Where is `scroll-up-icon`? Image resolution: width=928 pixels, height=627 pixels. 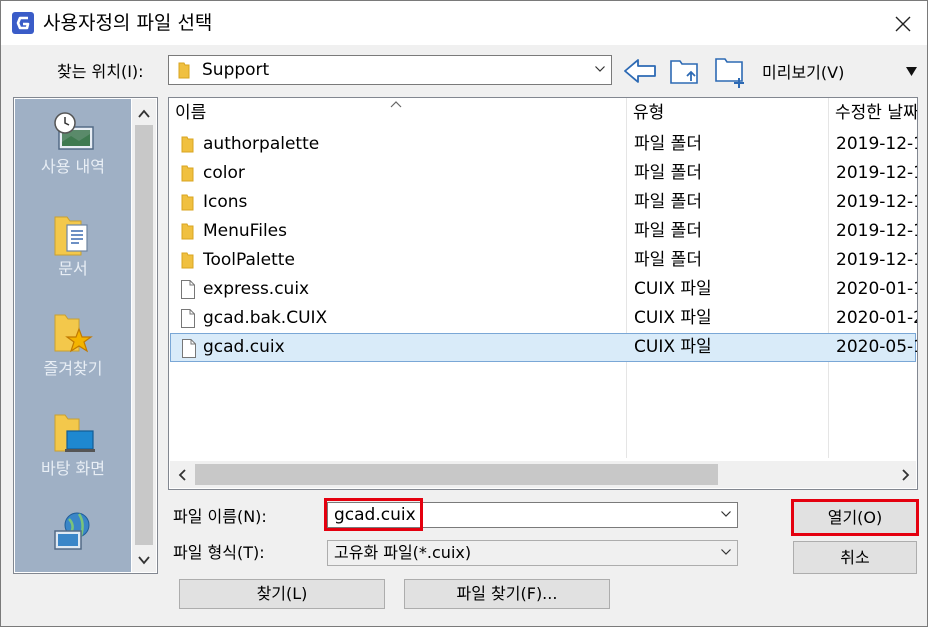 scroll-up-icon is located at coordinates (144, 114).